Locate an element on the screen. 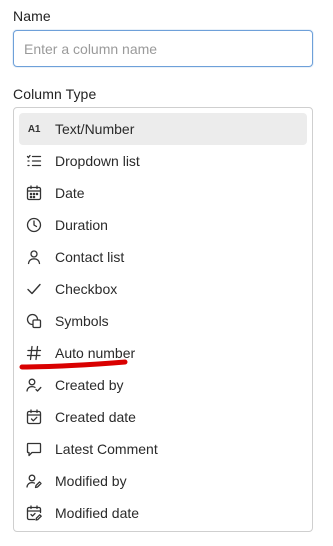 The width and height of the screenshot is (333, 546). option-label: Text/Number is located at coordinates (95, 129).